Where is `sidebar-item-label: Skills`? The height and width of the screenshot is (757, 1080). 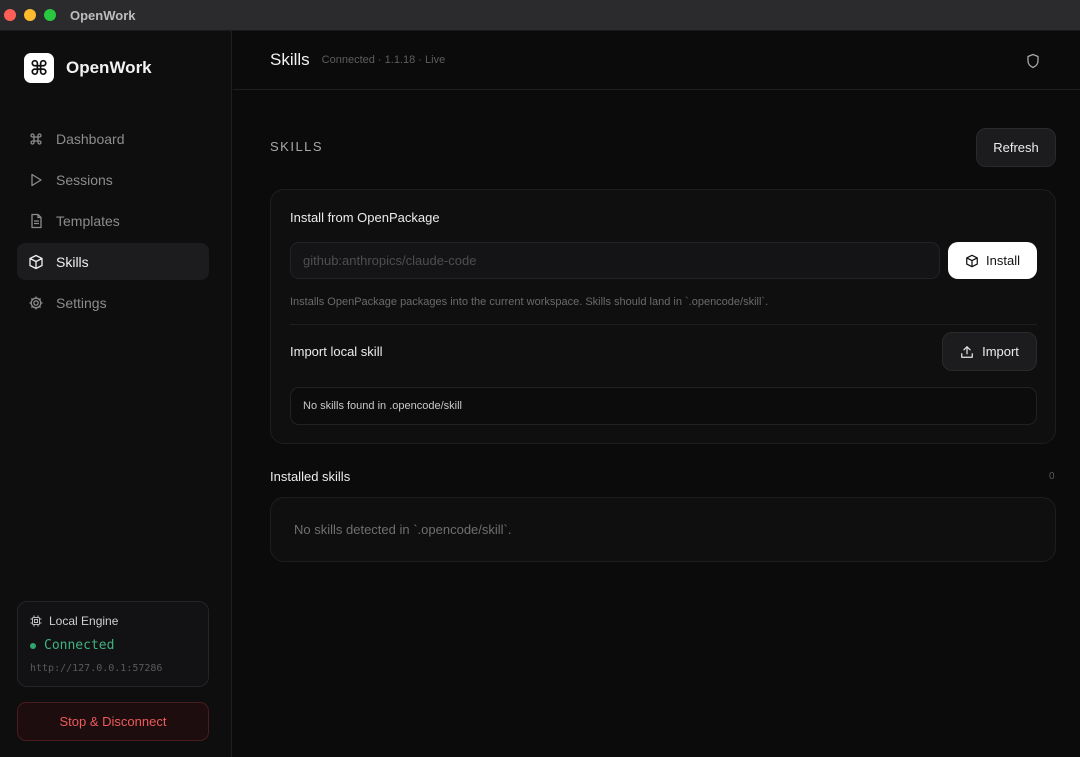
sidebar-item-label: Skills is located at coordinates (72, 261).